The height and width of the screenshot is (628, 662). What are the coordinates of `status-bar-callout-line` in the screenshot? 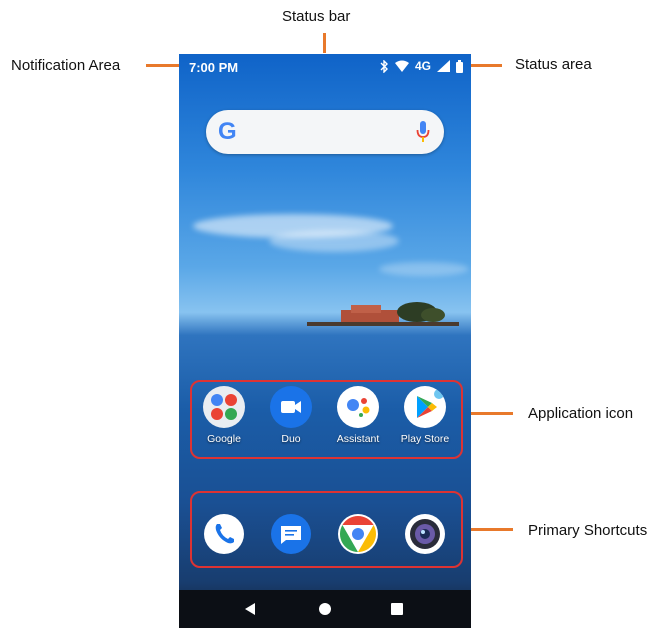 It's located at (324, 43).